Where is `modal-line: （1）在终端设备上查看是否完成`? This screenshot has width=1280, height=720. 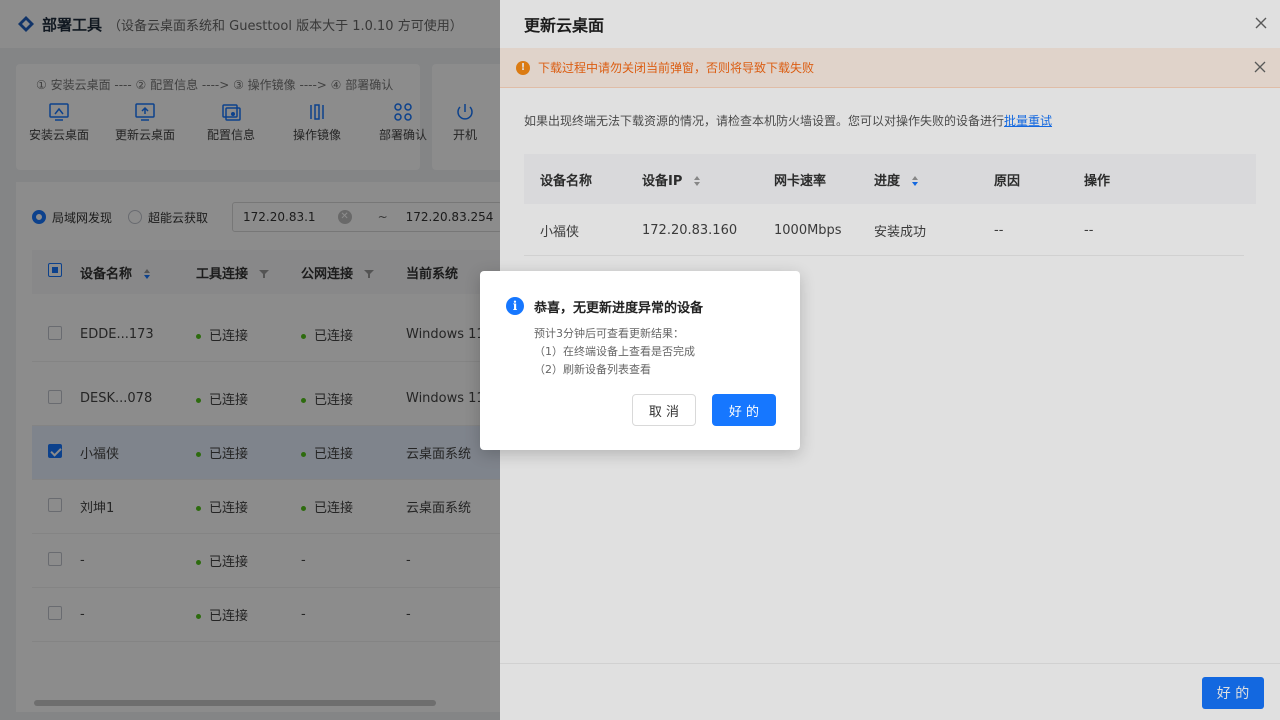 modal-line: （1）在终端设备上查看是否完成 is located at coordinates (614, 351).